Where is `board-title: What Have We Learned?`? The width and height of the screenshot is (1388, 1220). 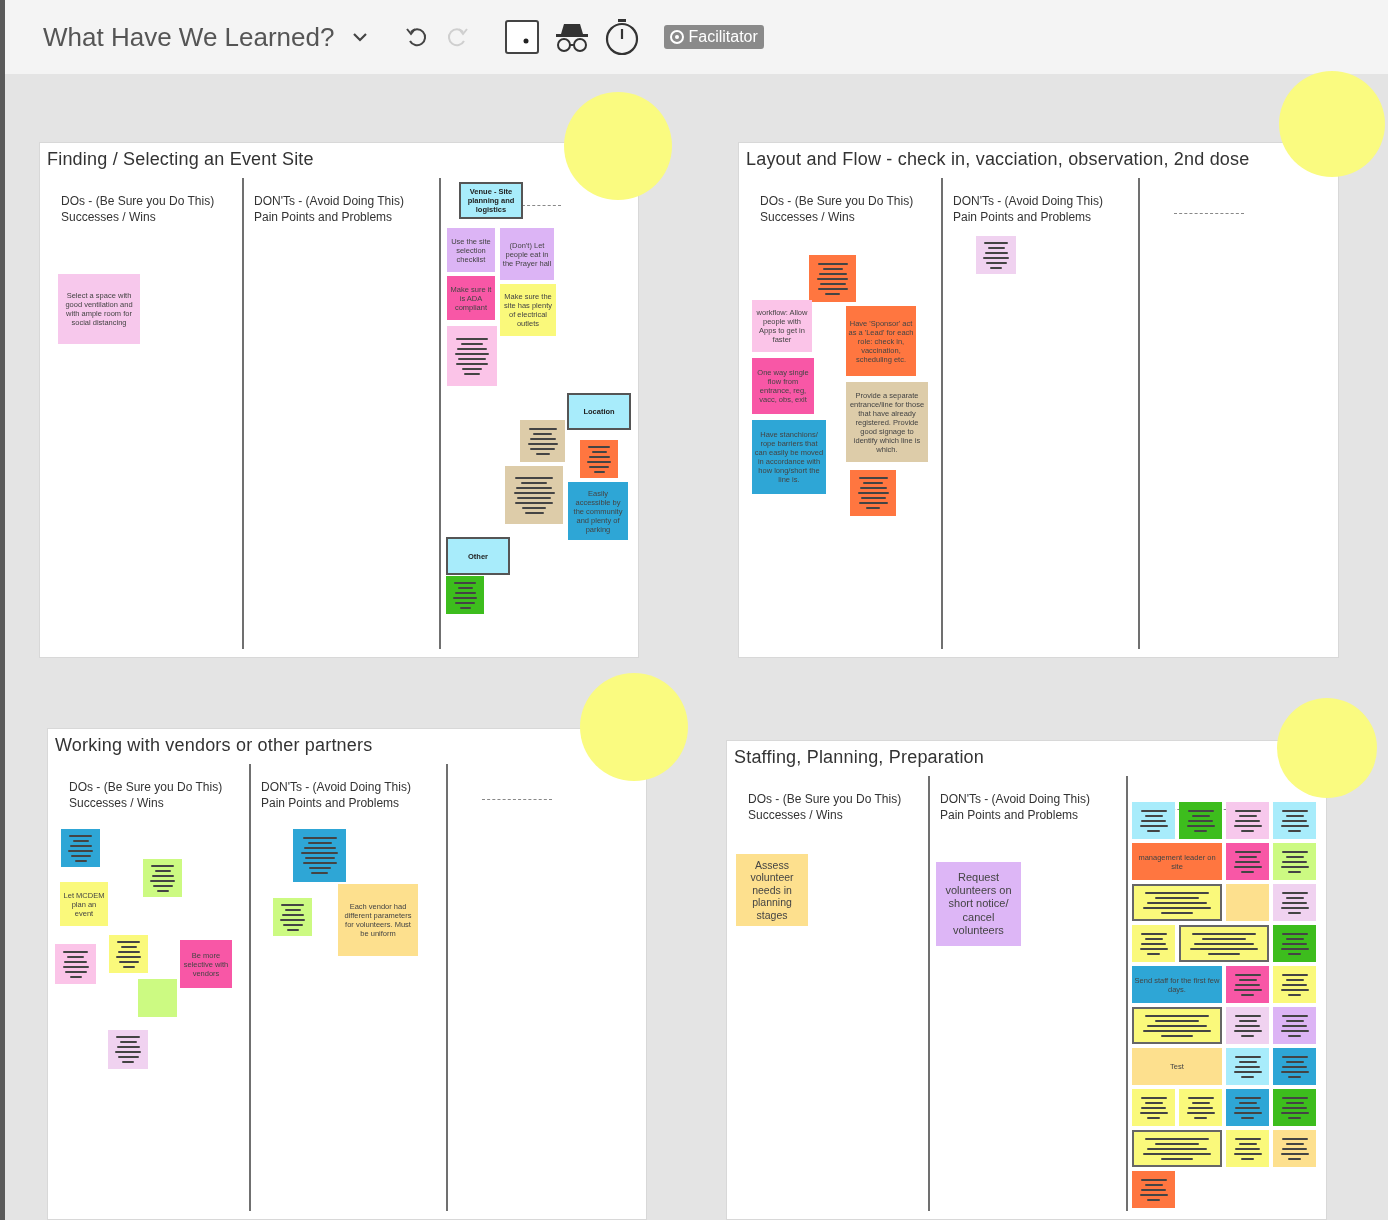 board-title: What Have We Learned? is located at coordinates (189, 37).